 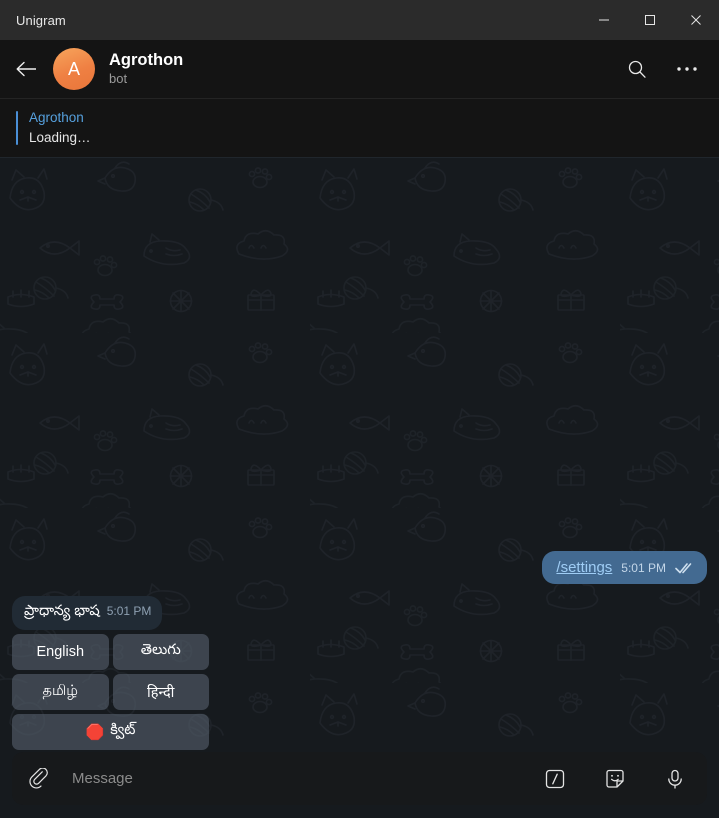 I want to click on window-title-bar: Unigram, so click(x=359, y=20).